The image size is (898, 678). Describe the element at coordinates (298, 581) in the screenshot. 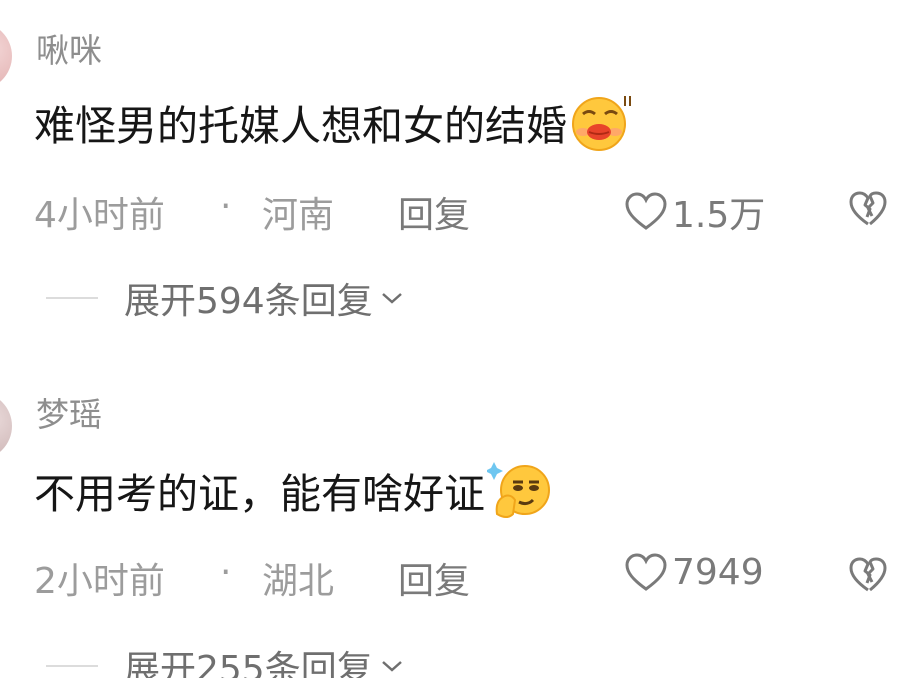

I see `location: 湖北` at that location.